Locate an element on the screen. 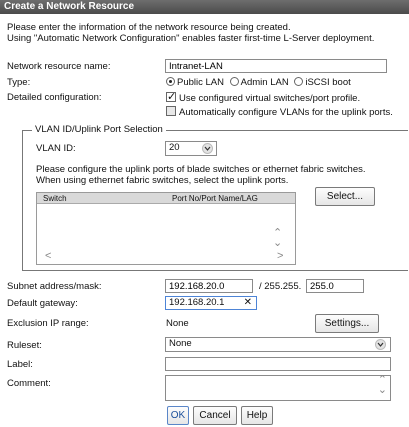 The width and height of the screenshot is (409, 427). radio-public-lan-indicator is located at coordinates (170, 81).